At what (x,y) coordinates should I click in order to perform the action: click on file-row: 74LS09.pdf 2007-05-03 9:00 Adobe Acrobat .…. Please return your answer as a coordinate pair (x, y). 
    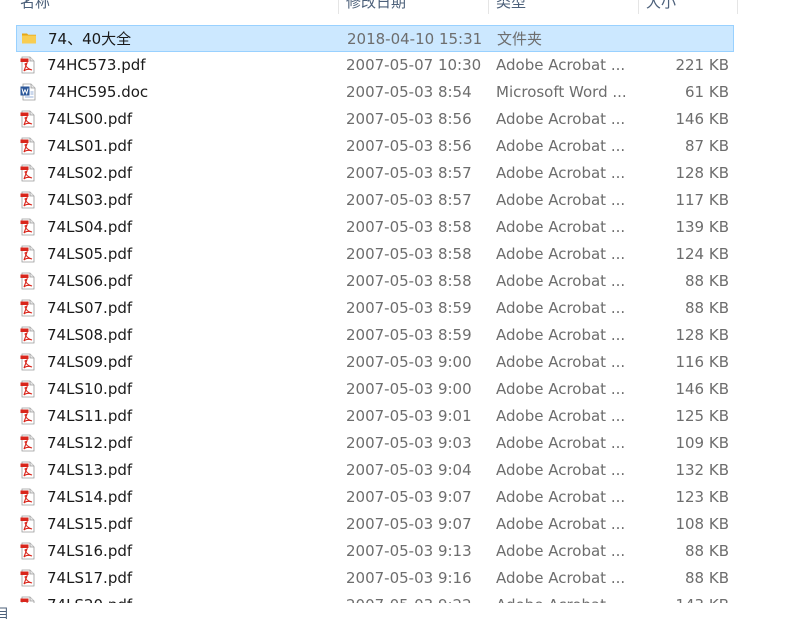
    Looking at the image, I should click on (375, 362).